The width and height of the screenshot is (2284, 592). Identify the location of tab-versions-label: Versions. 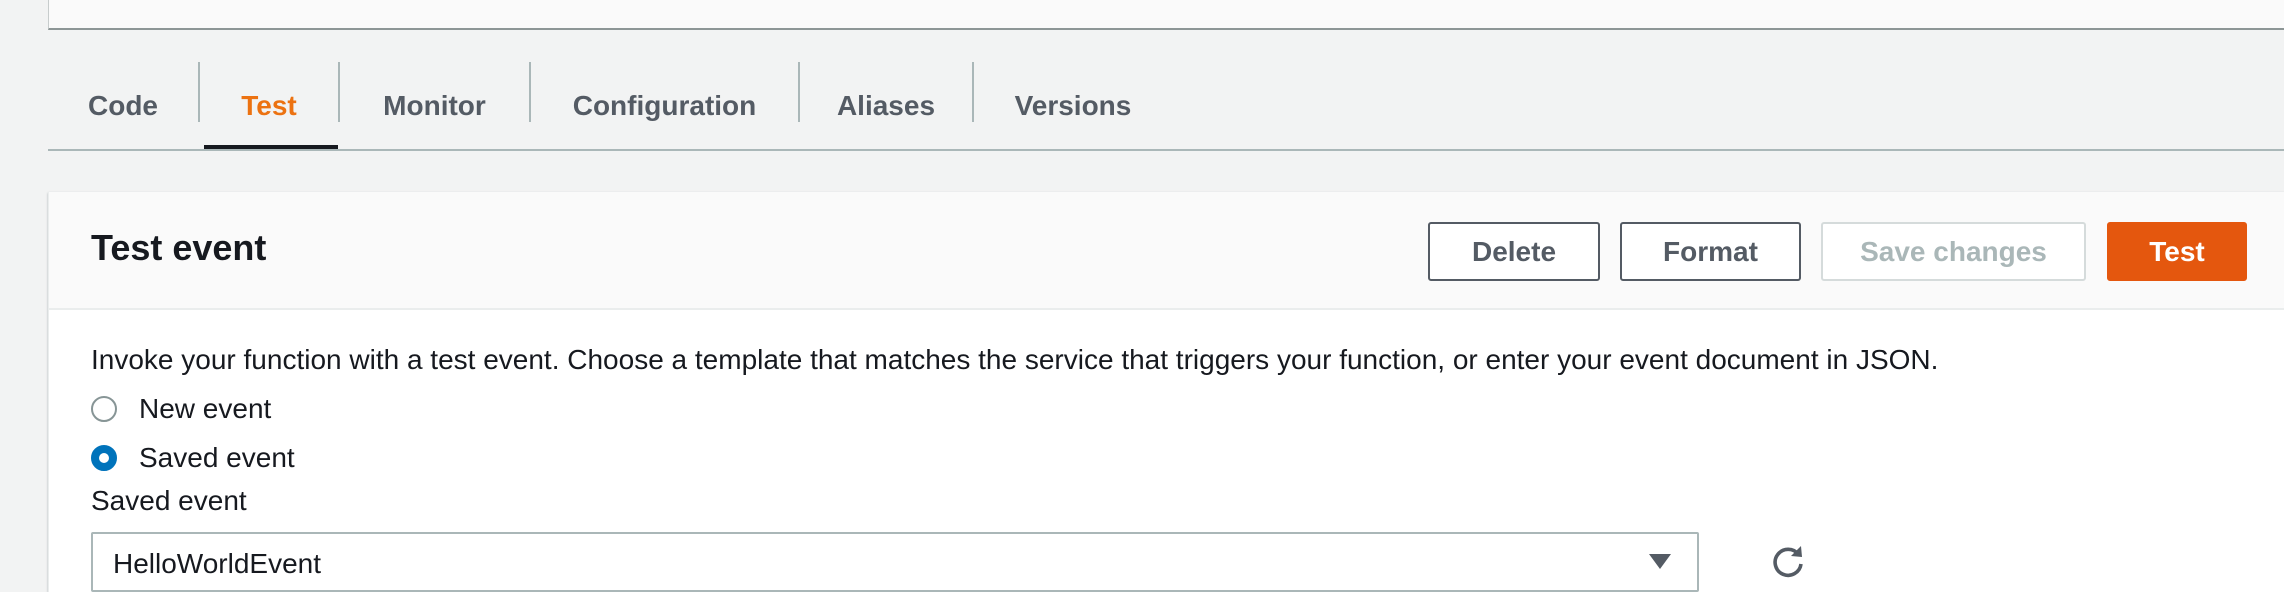
(1073, 105).